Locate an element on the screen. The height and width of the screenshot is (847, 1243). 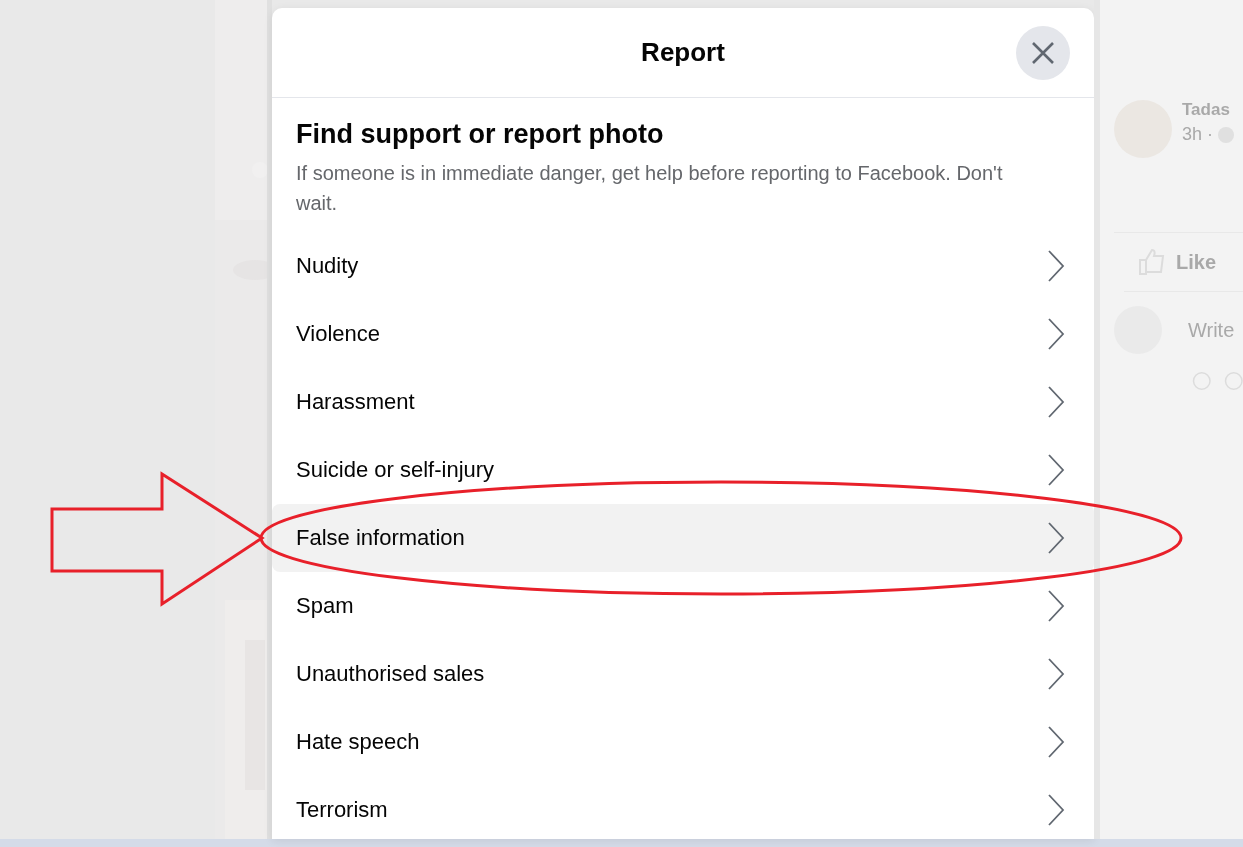
section-heading: Find support or report photo is located at coordinates (480, 134).